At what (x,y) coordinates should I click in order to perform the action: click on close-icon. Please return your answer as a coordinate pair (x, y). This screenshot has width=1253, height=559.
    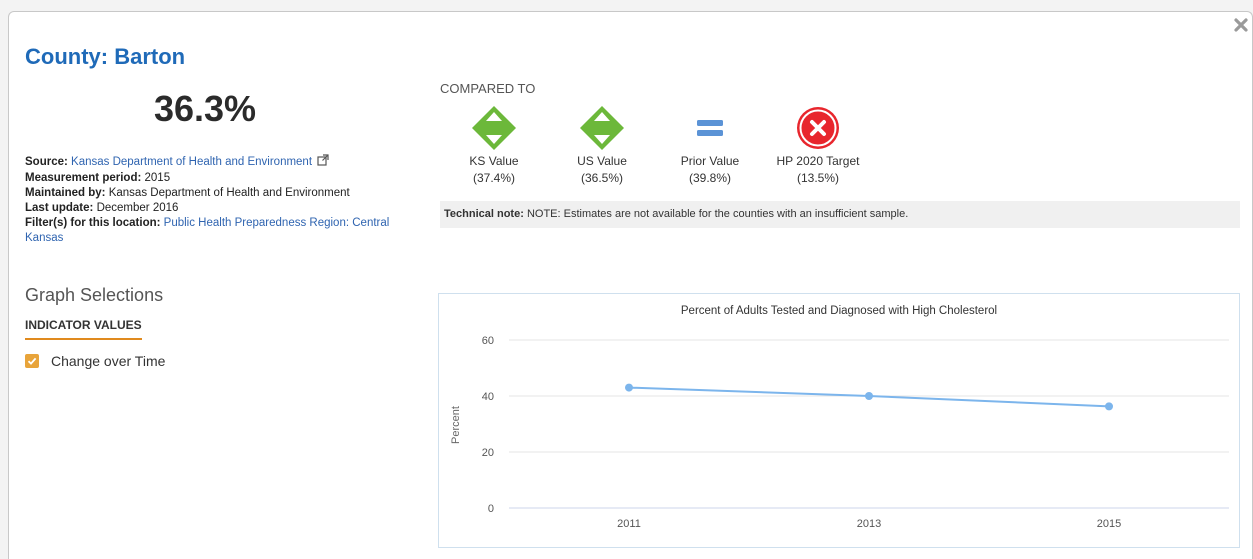
    Looking at the image, I should click on (1241, 25).